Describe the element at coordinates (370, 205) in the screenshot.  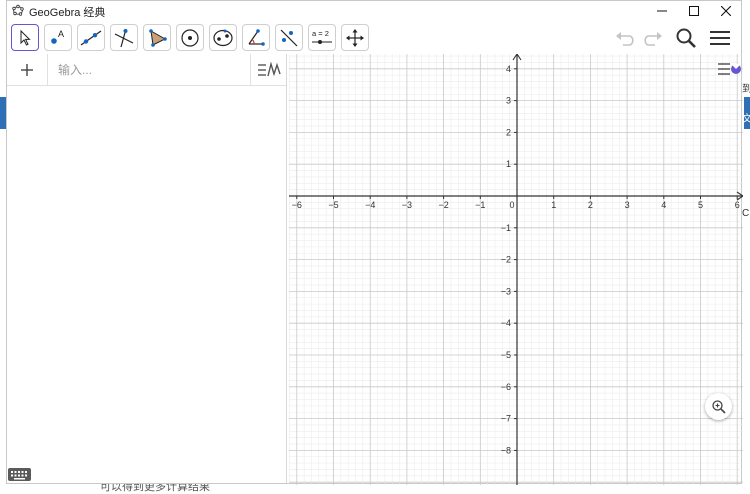
I see `x-tick-label: −4` at that location.